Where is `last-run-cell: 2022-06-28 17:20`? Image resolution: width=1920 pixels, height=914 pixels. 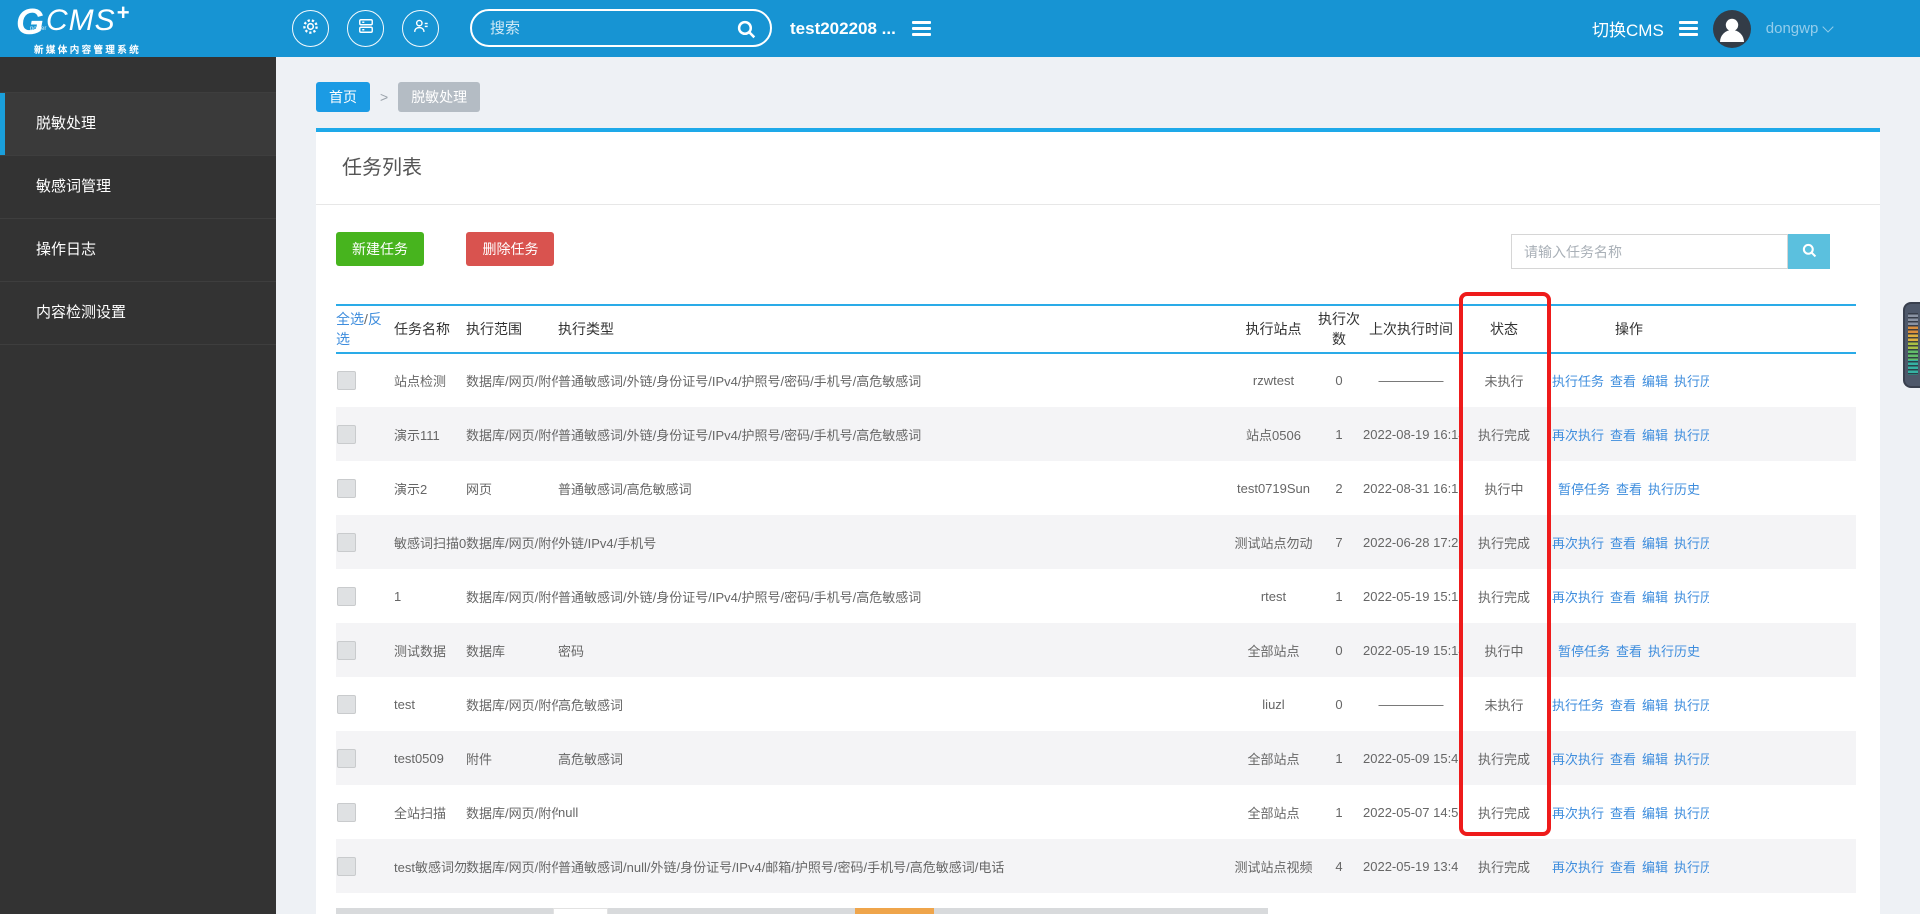
last-run-cell: 2022-06-28 17:20 is located at coordinates (1411, 542).